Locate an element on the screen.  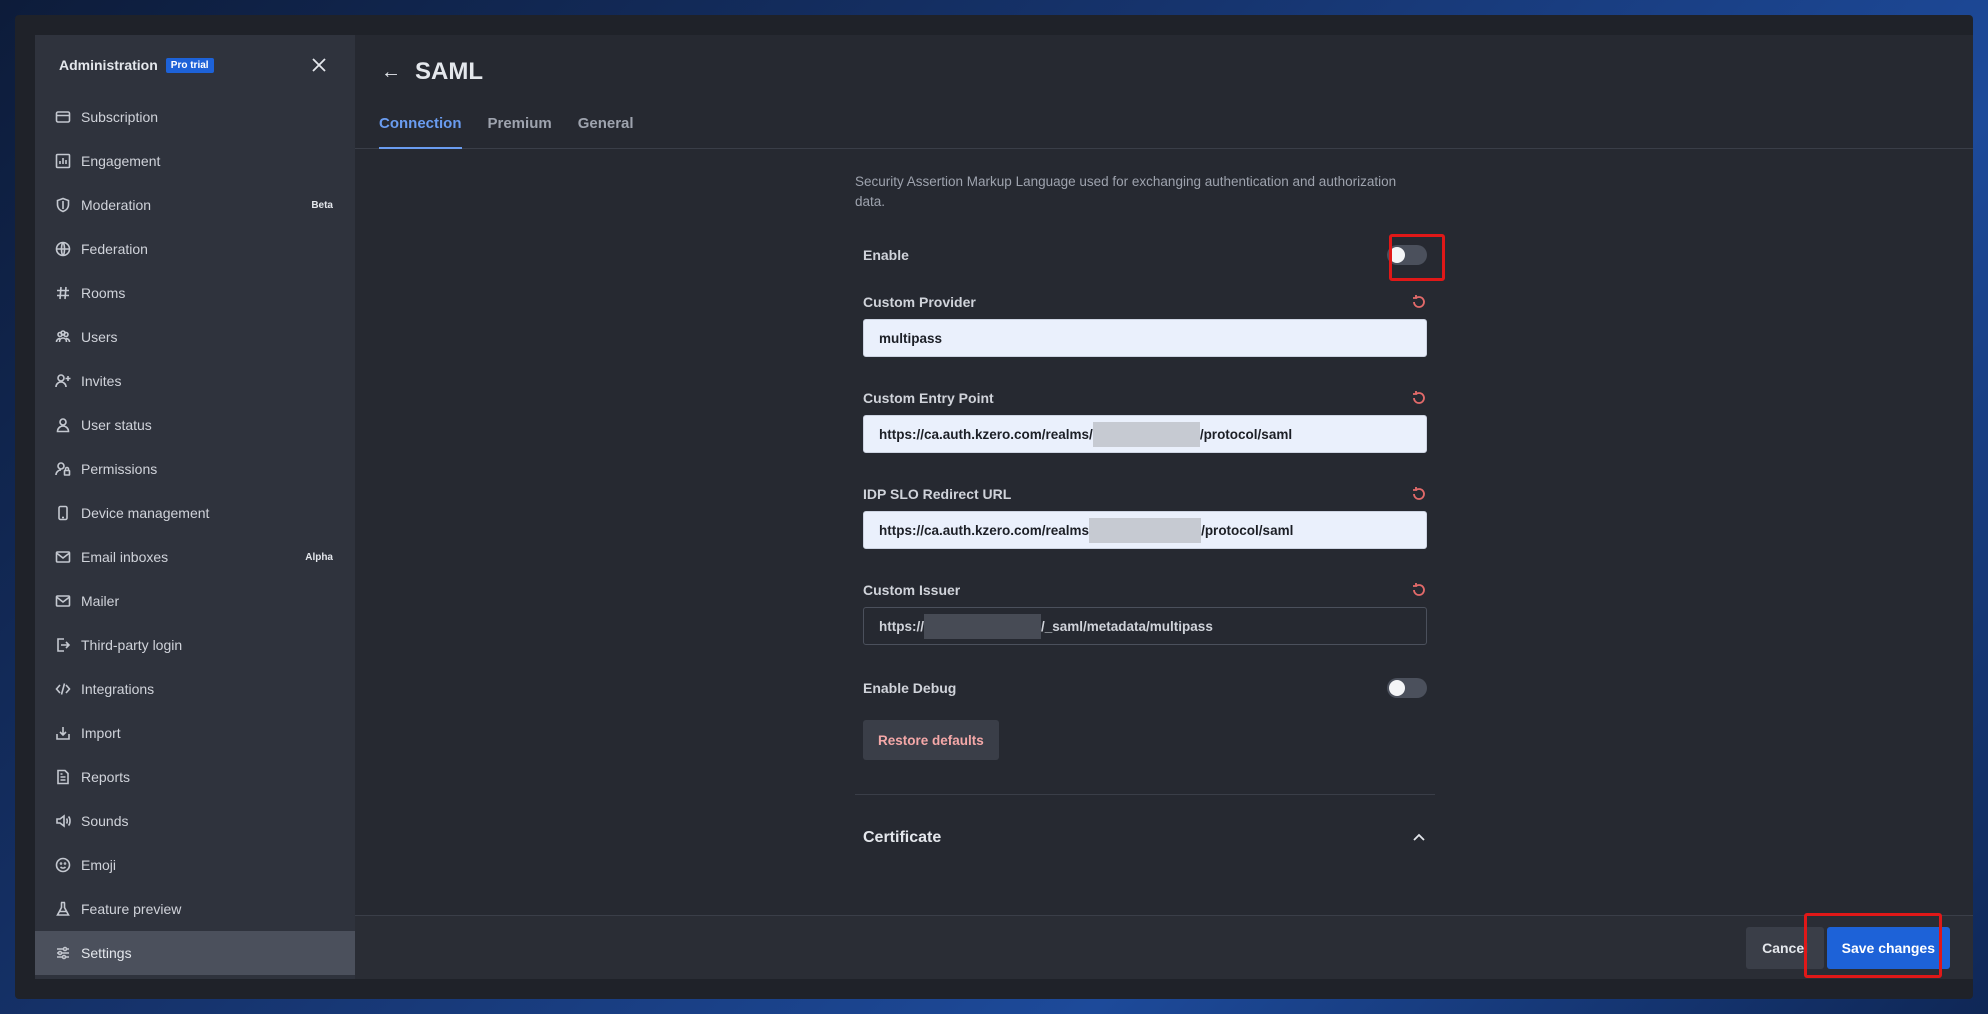
sidebar-item-feature-preview: Feature preview is located at coordinates (195, 909).